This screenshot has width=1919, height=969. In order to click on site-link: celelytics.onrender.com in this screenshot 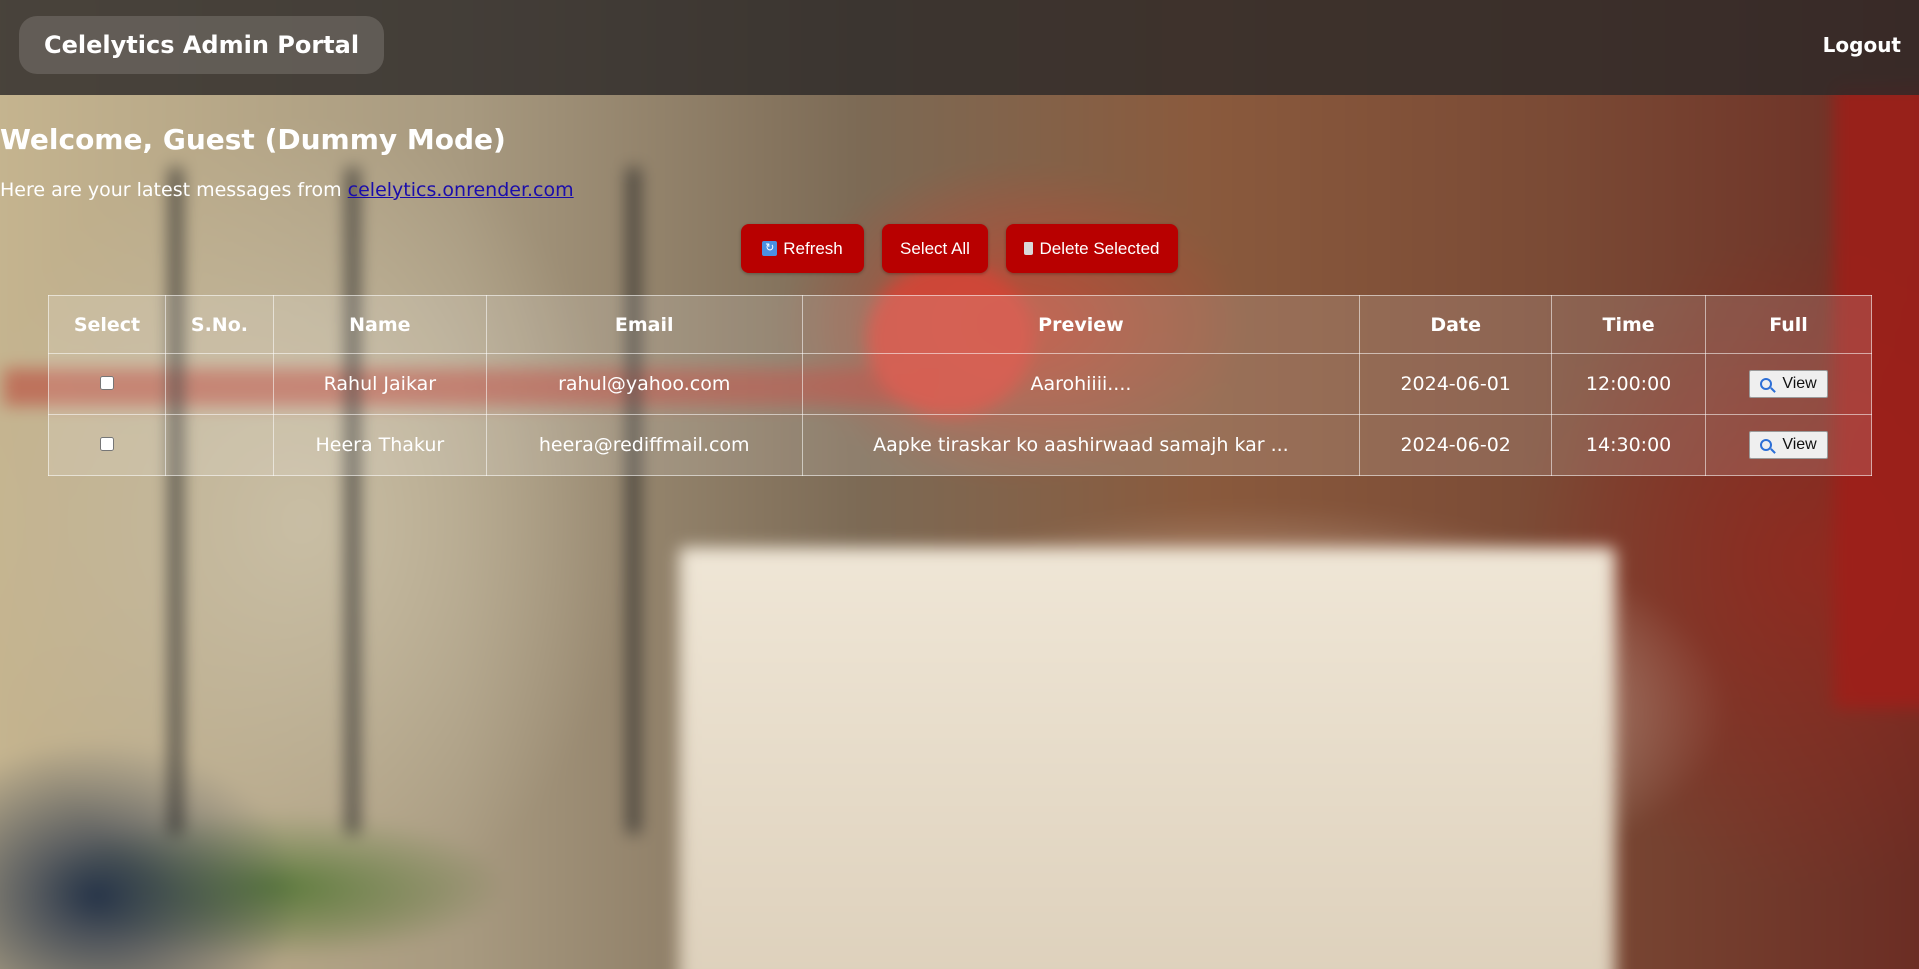, I will do `click(461, 190)`.